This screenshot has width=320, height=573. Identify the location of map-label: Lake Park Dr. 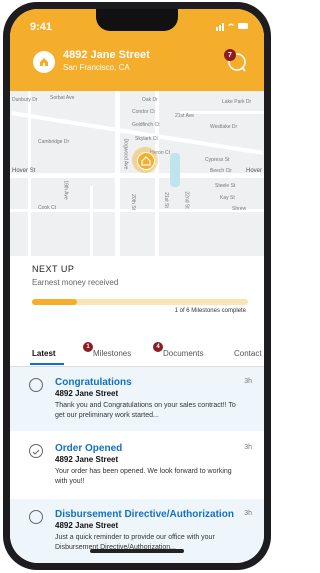
(237, 102).